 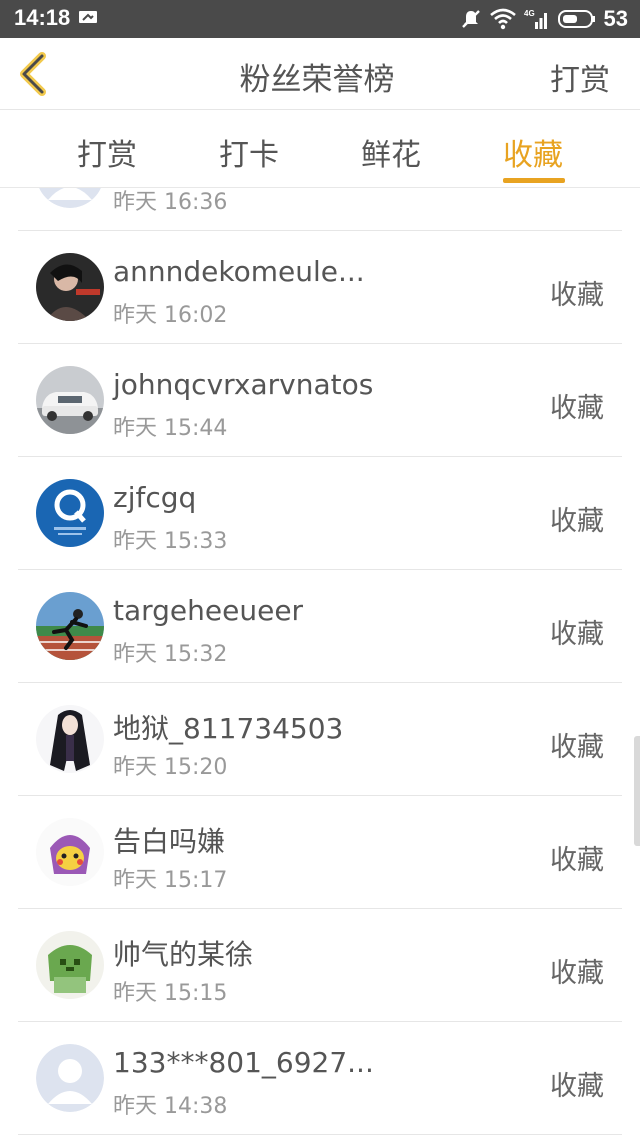 What do you see at coordinates (576, 19) in the screenshot?
I see `battery-icon` at bounding box center [576, 19].